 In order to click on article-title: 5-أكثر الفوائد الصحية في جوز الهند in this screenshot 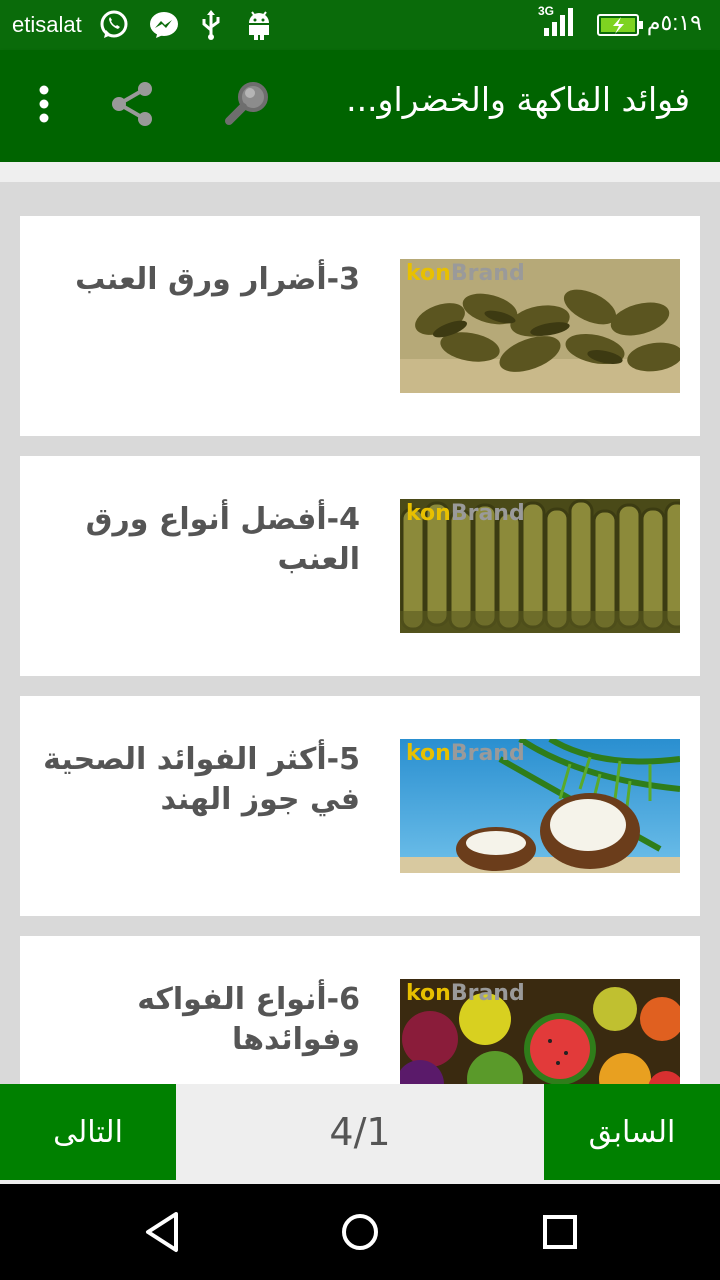, I will do `click(201, 779)`.